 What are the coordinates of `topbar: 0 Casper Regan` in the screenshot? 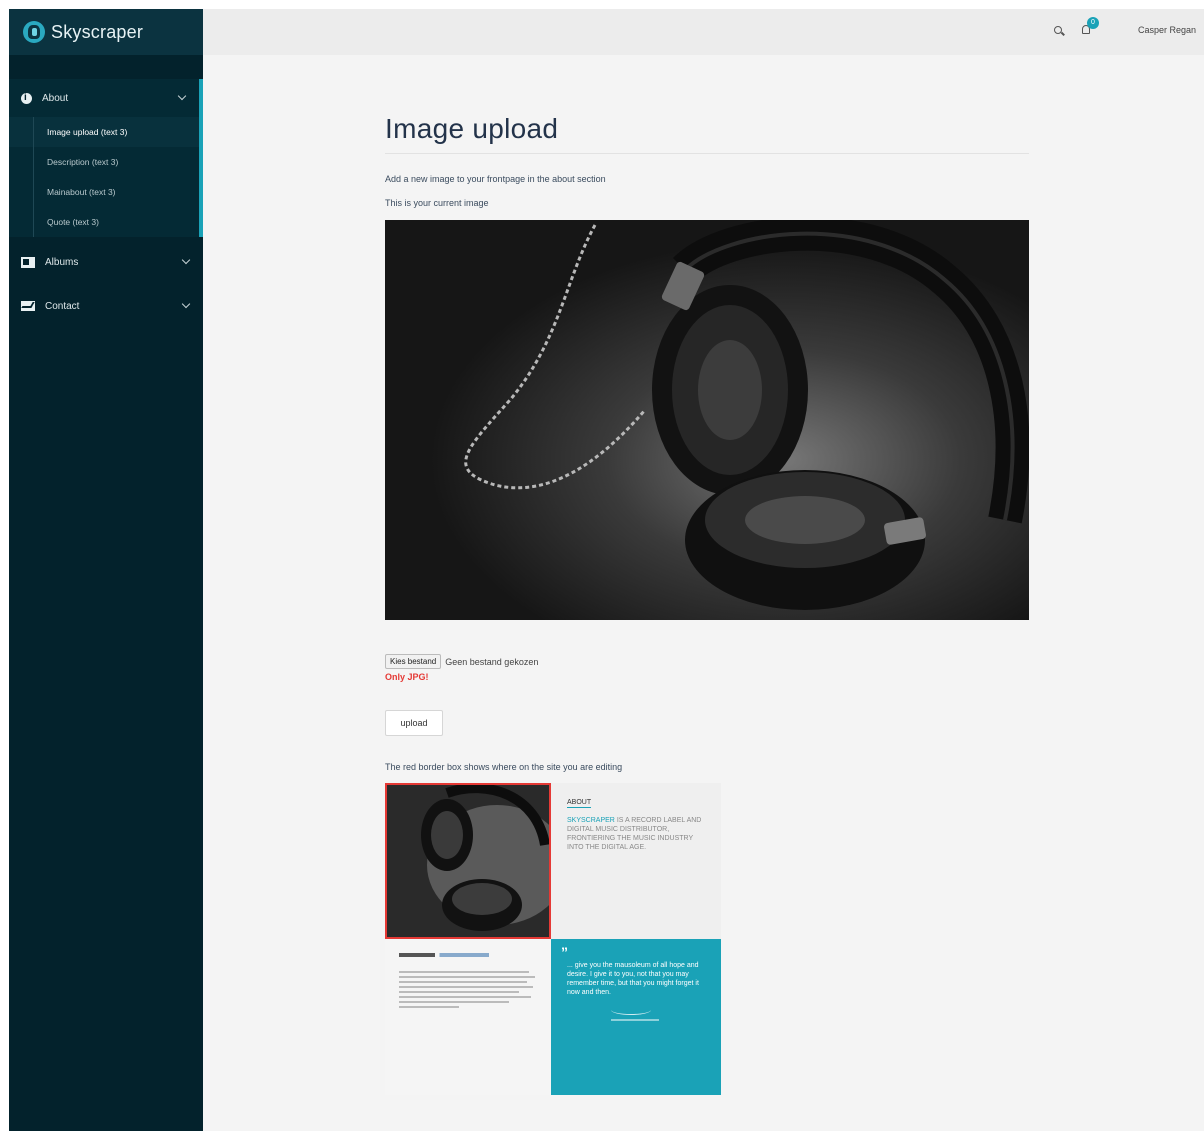 It's located at (703, 32).